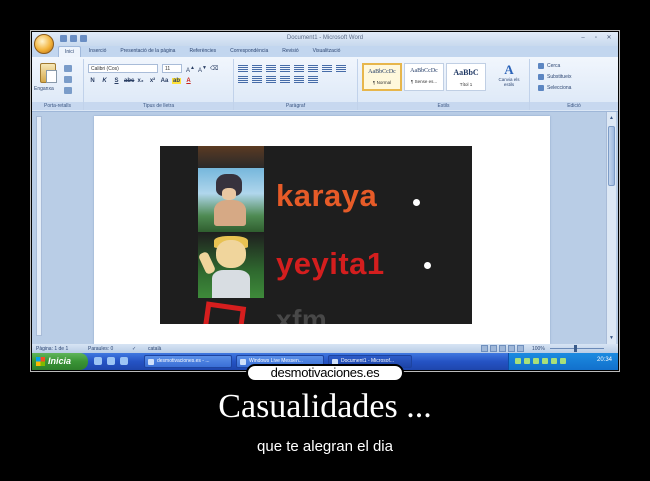  What do you see at coordinates (285, 68) in the screenshot?
I see `decrease-indent-icon` at bounding box center [285, 68].